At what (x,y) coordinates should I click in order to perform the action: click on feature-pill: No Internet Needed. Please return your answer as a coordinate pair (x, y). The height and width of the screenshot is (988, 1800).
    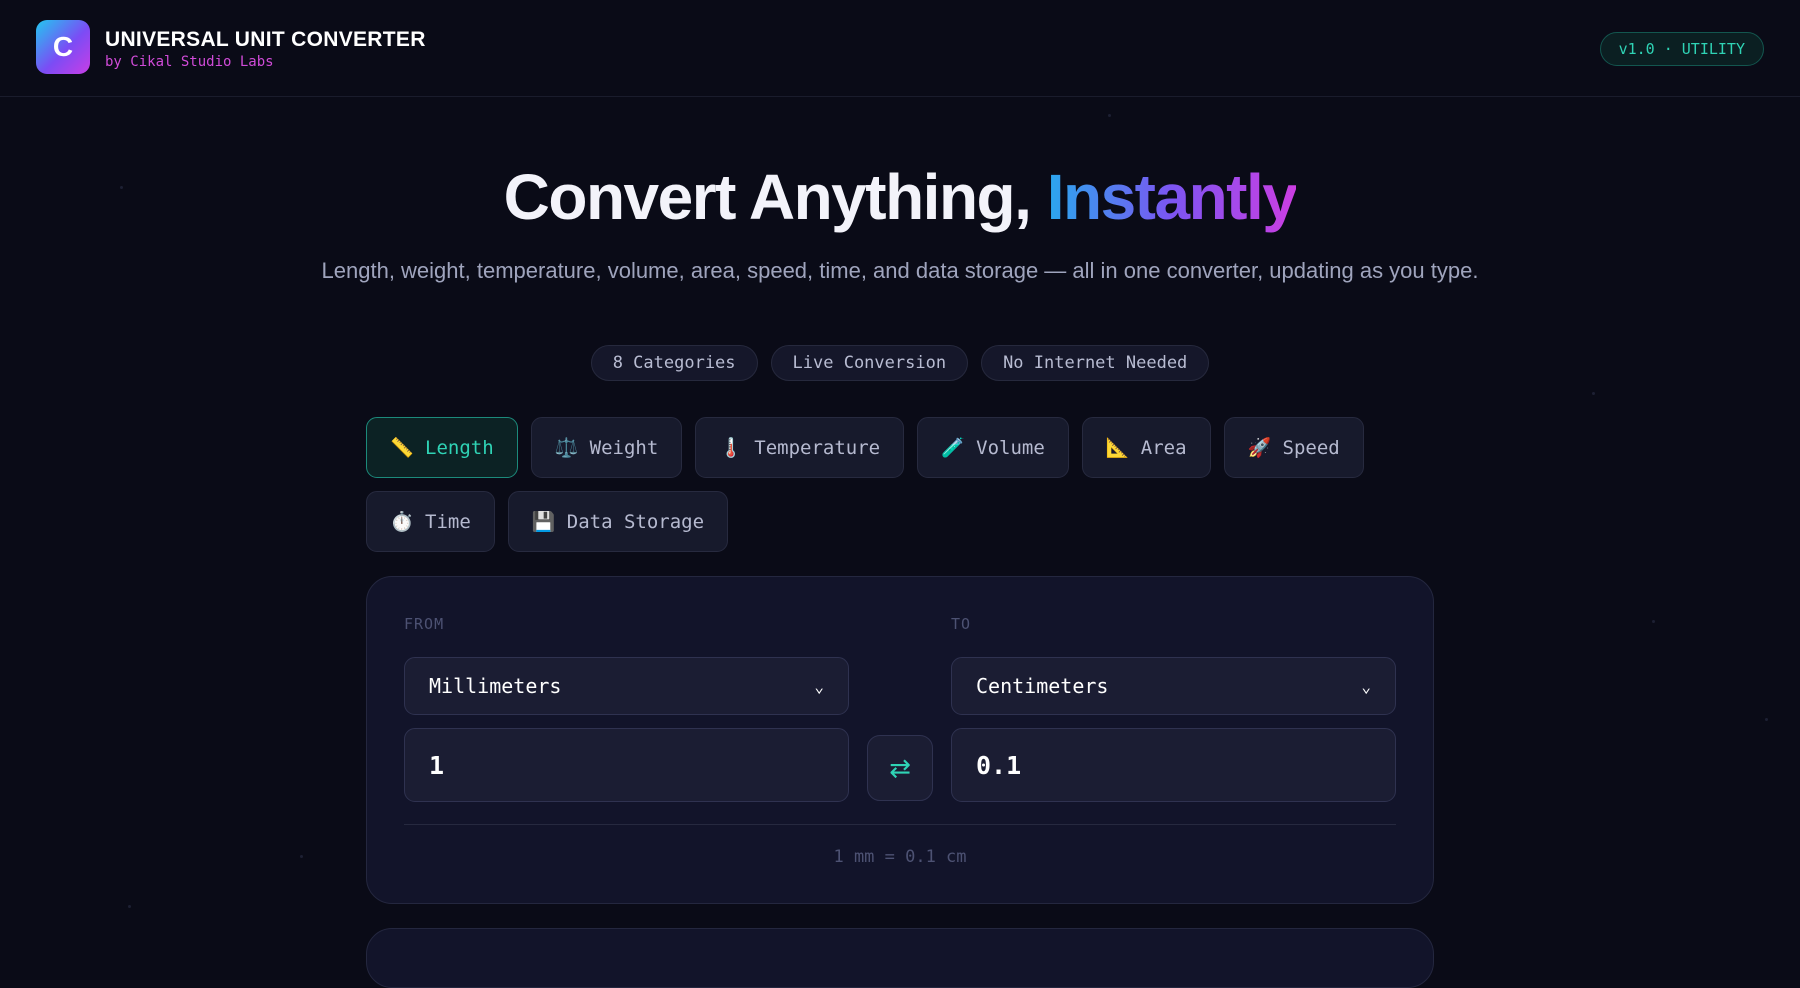
    Looking at the image, I should click on (1095, 363).